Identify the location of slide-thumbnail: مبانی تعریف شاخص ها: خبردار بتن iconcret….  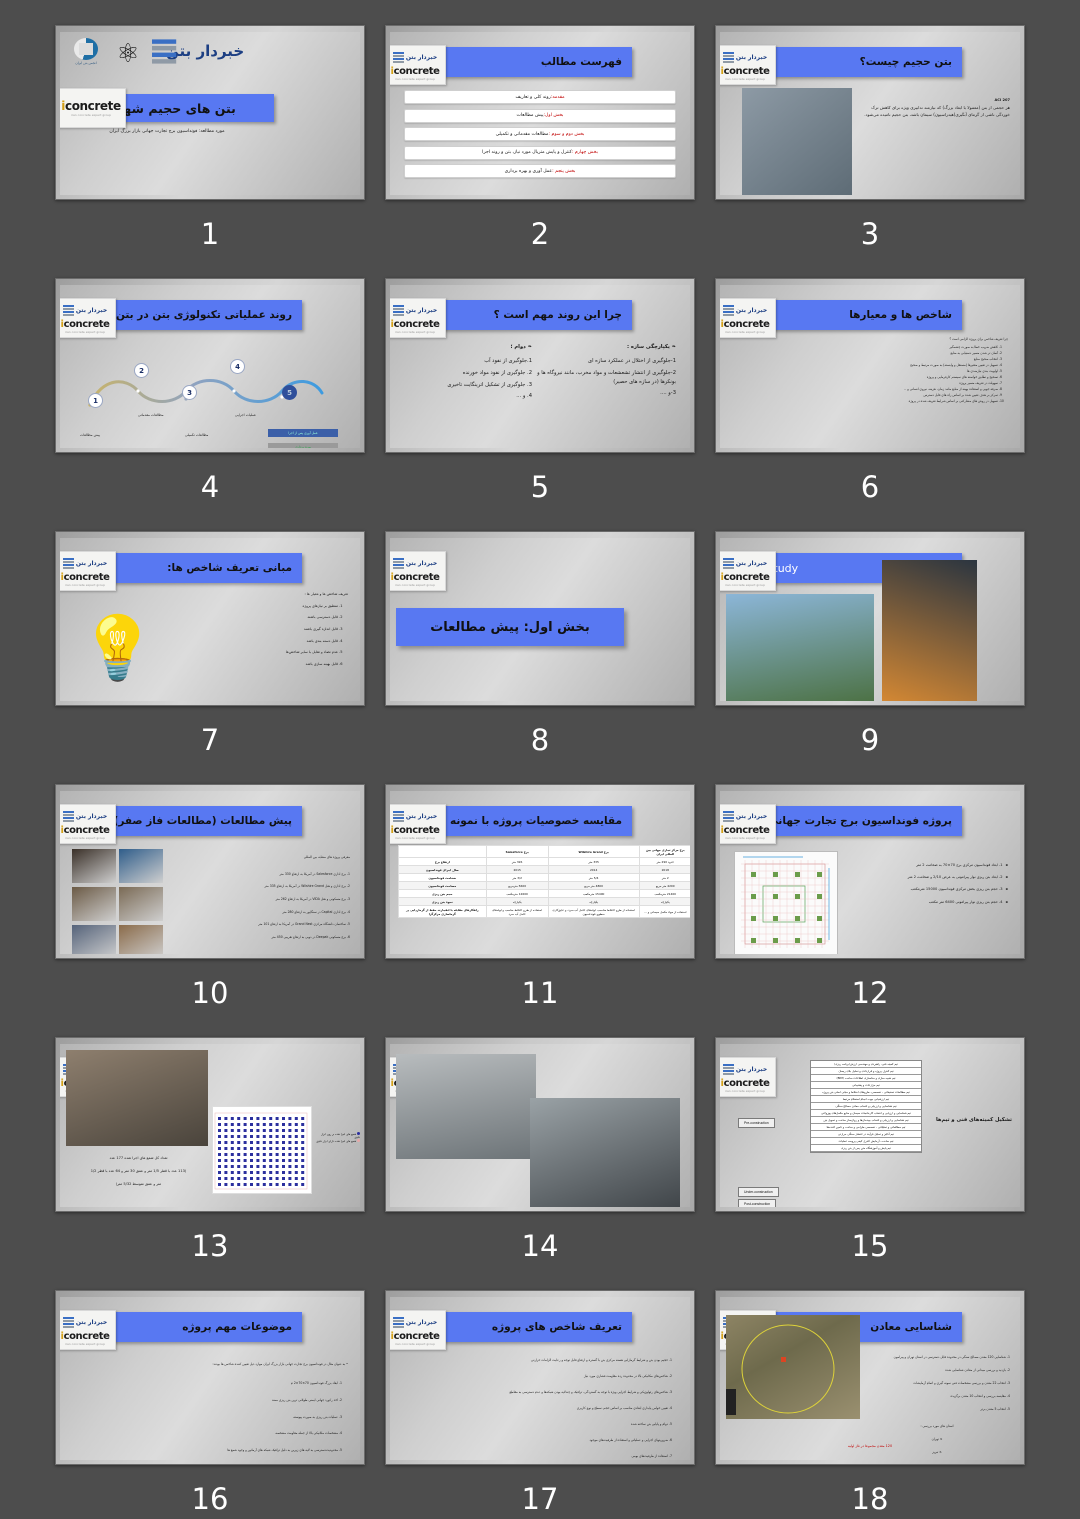
(210, 618).